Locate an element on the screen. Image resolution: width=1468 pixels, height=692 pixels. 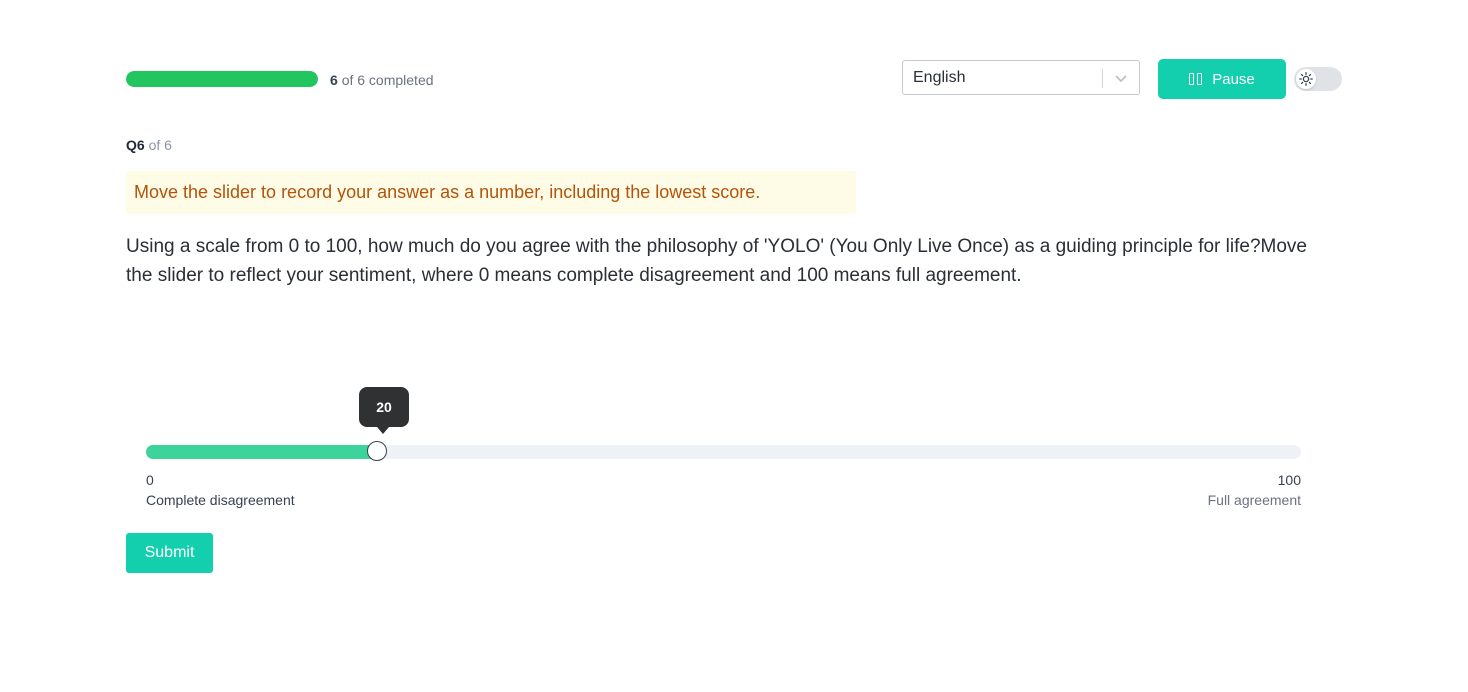
slider-min-label: 0 is located at coordinates (150, 480).